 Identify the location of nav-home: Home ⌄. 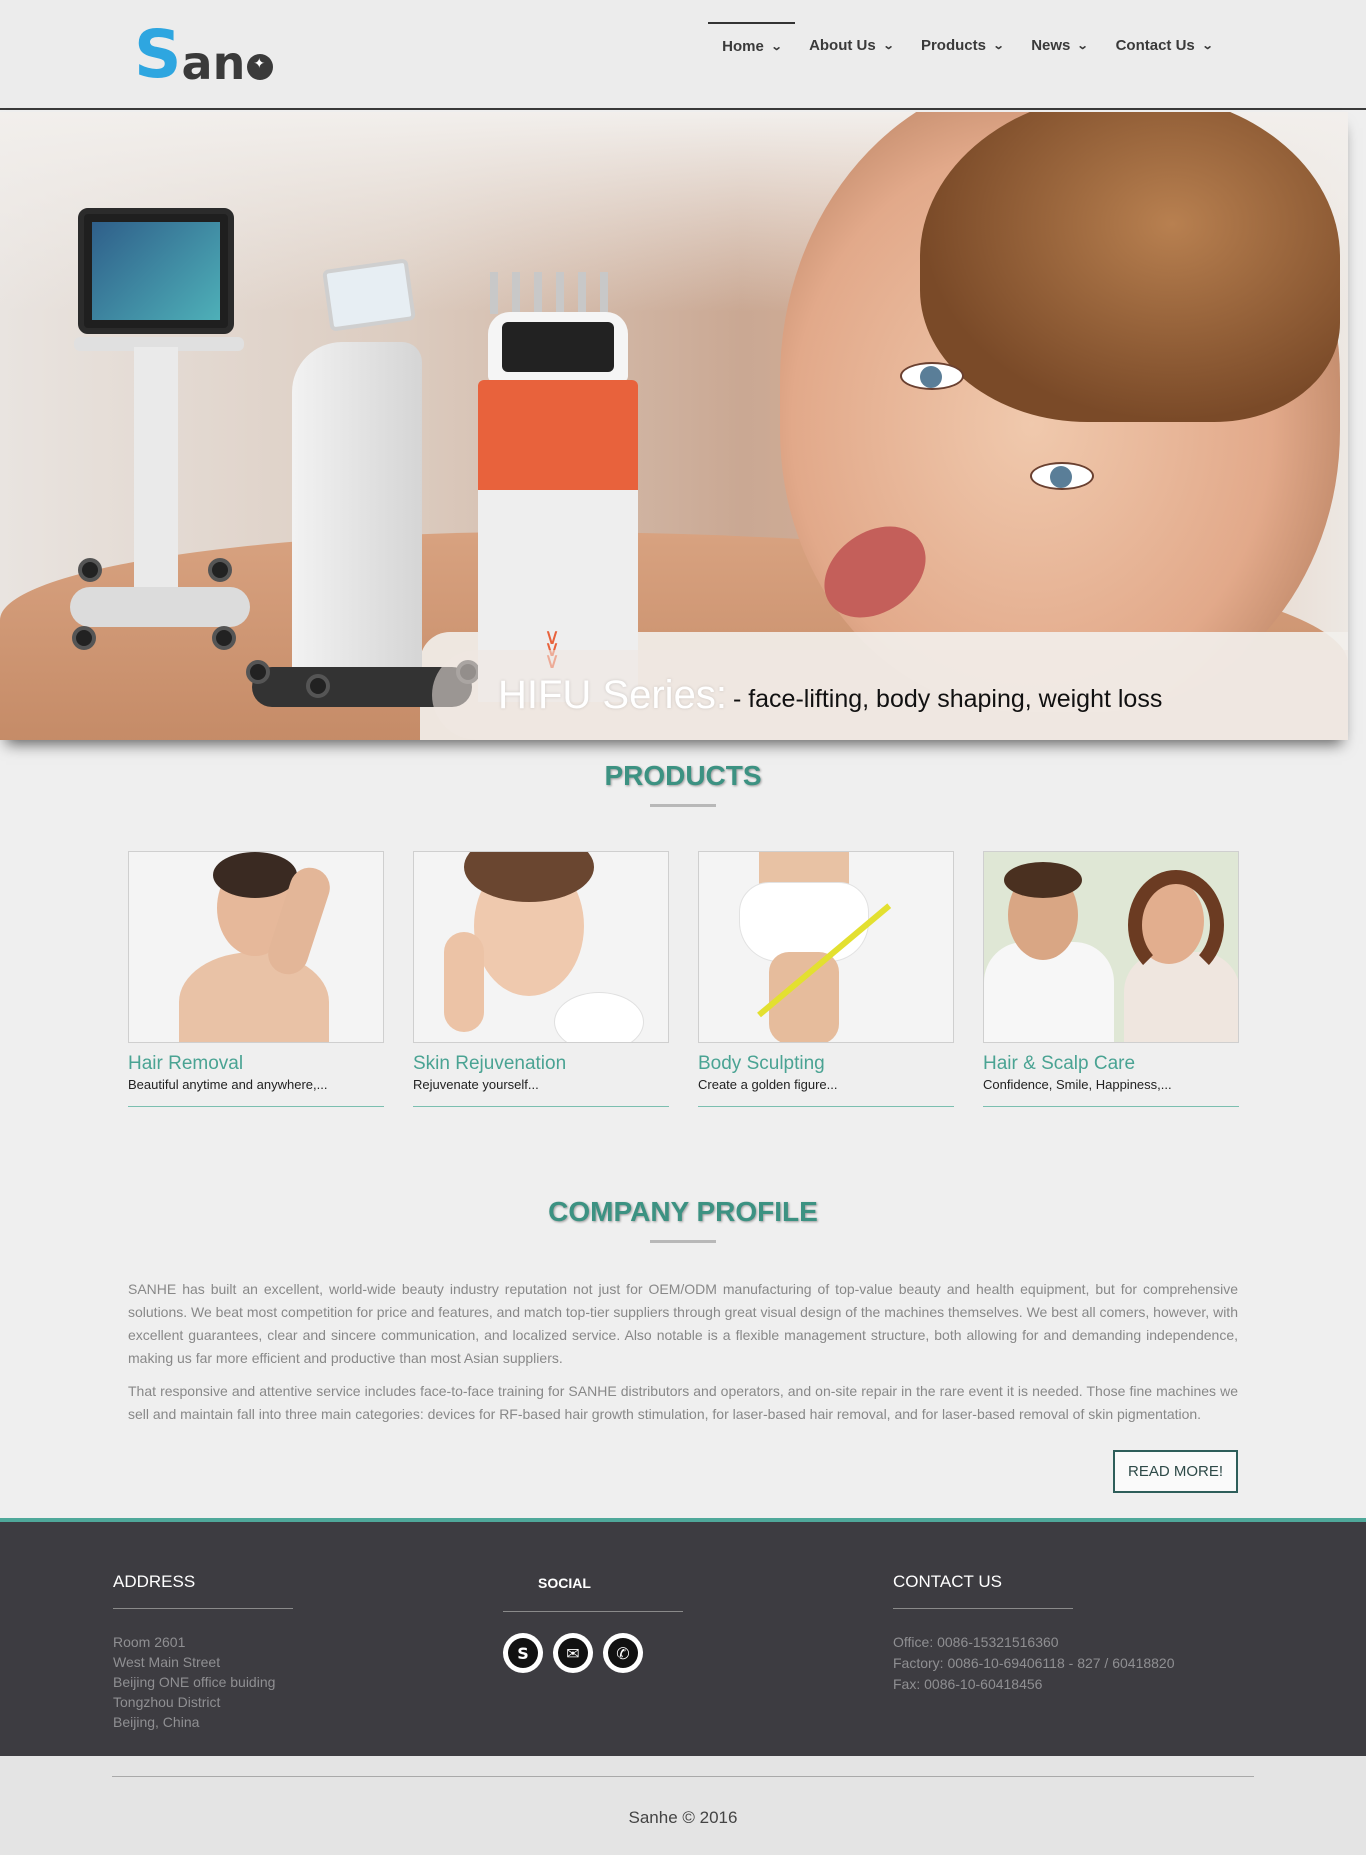
(752, 43).